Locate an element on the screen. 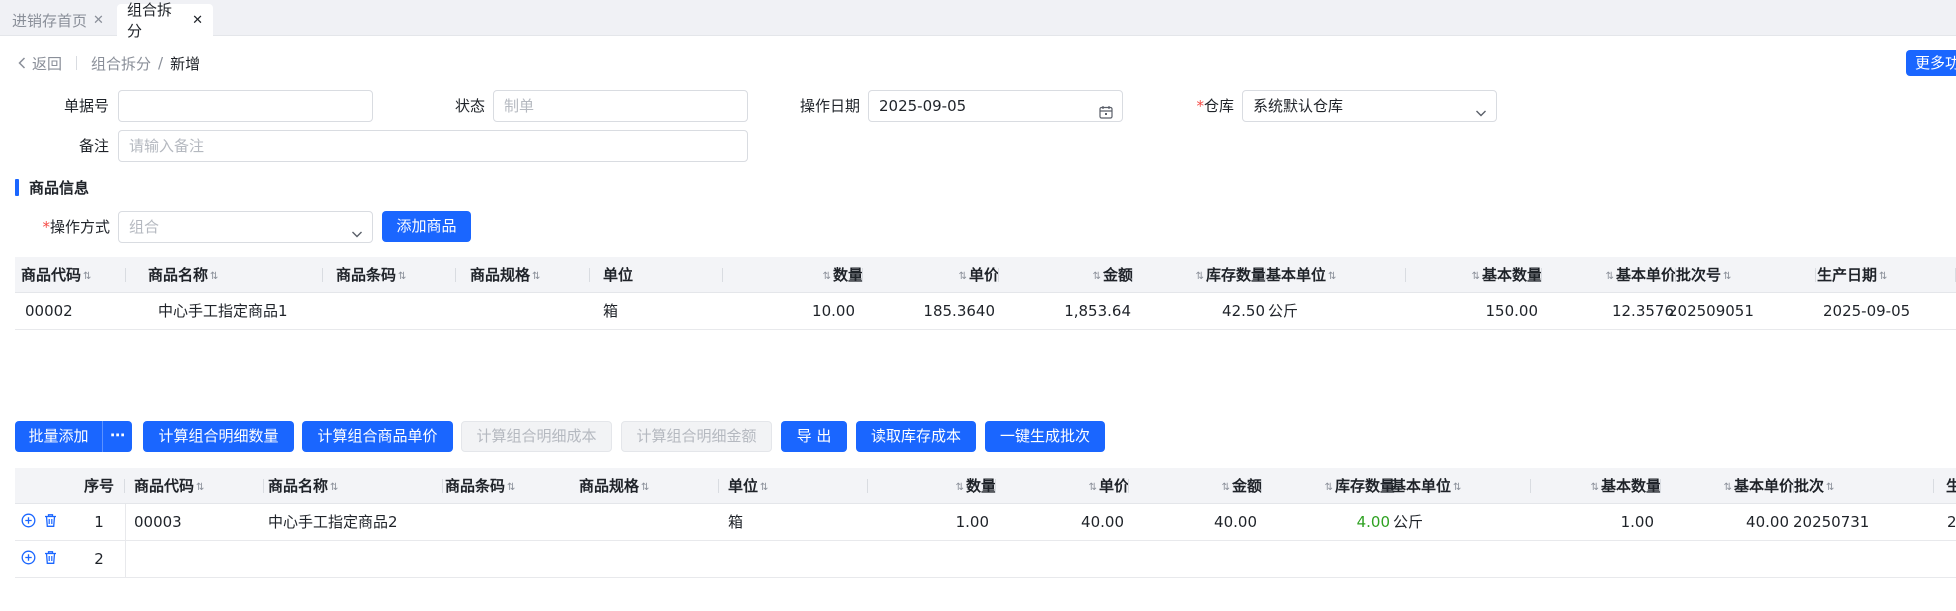  breadcrumb-parent: 组合拆分 is located at coordinates (121, 63).